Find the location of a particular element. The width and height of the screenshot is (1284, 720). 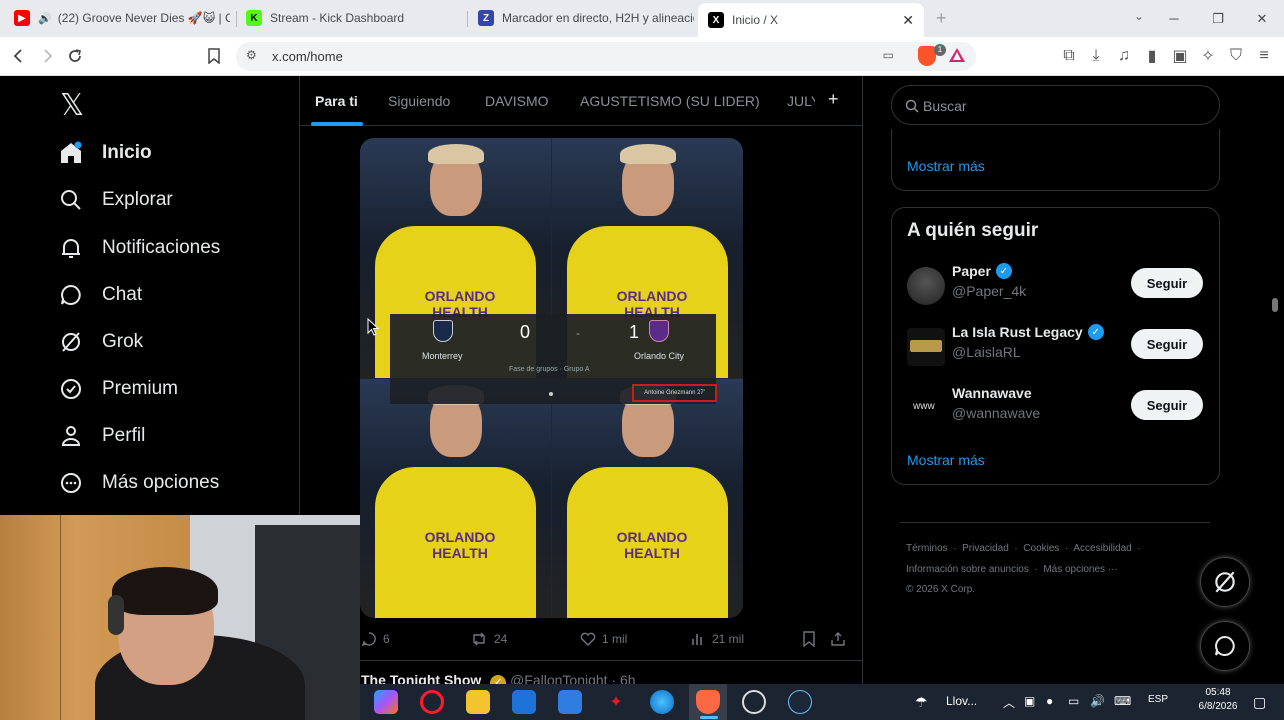

tray-app-icon: ▣ is located at coordinates (1029, 701).